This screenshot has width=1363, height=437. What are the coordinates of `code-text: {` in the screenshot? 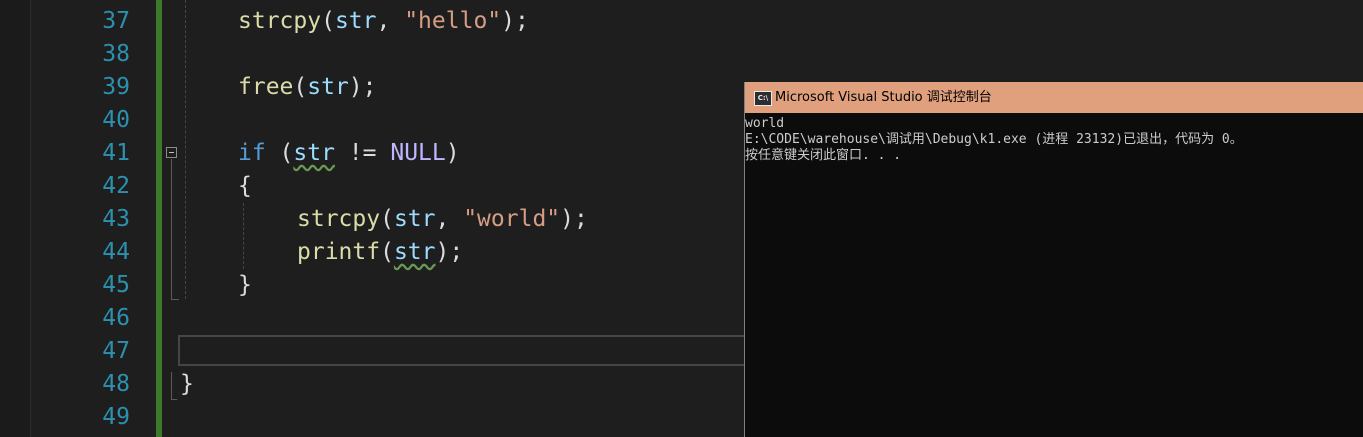 It's located at (245, 186).